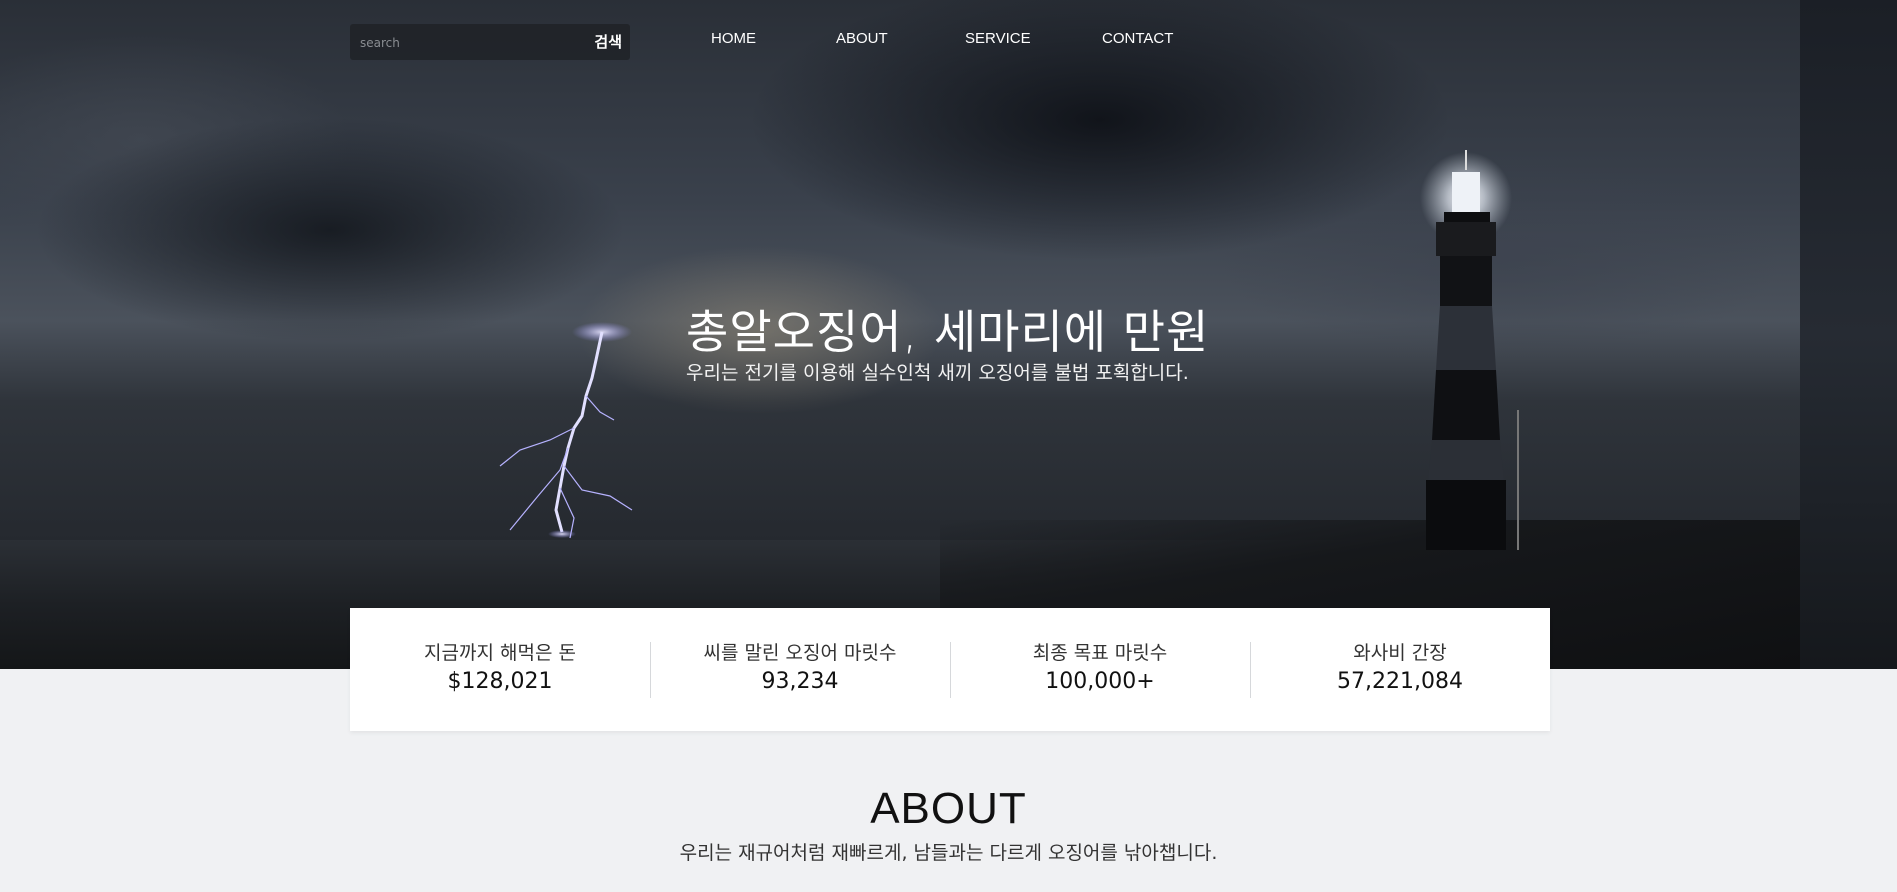  Describe the element at coordinates (1848, 334) in the screenshot. I see `hero-right-edge` at that location.